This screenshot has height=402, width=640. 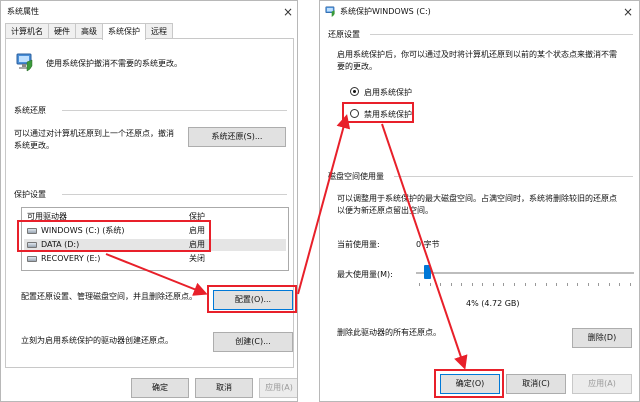 What do you see at coordinates (324, 204) in the screenshot?
I see `arrow-configure-to-disable` at bounding box center [324, 204].